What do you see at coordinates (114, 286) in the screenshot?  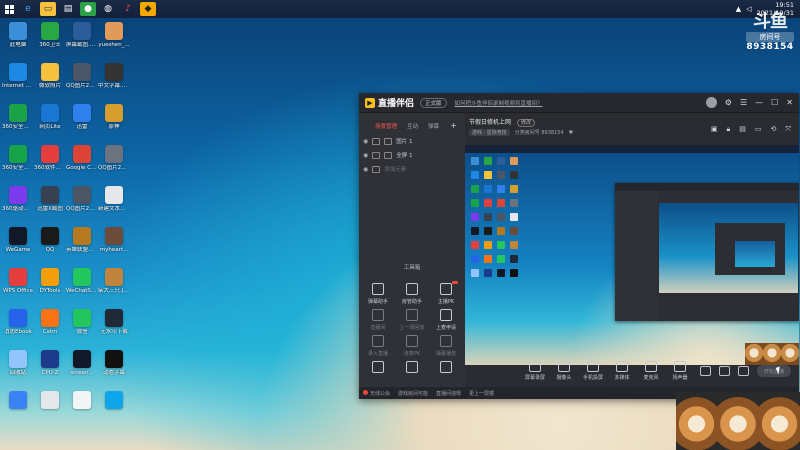 I see `desktop-icon: 柴犬三只.jpg` at bounding box center [114, 286].